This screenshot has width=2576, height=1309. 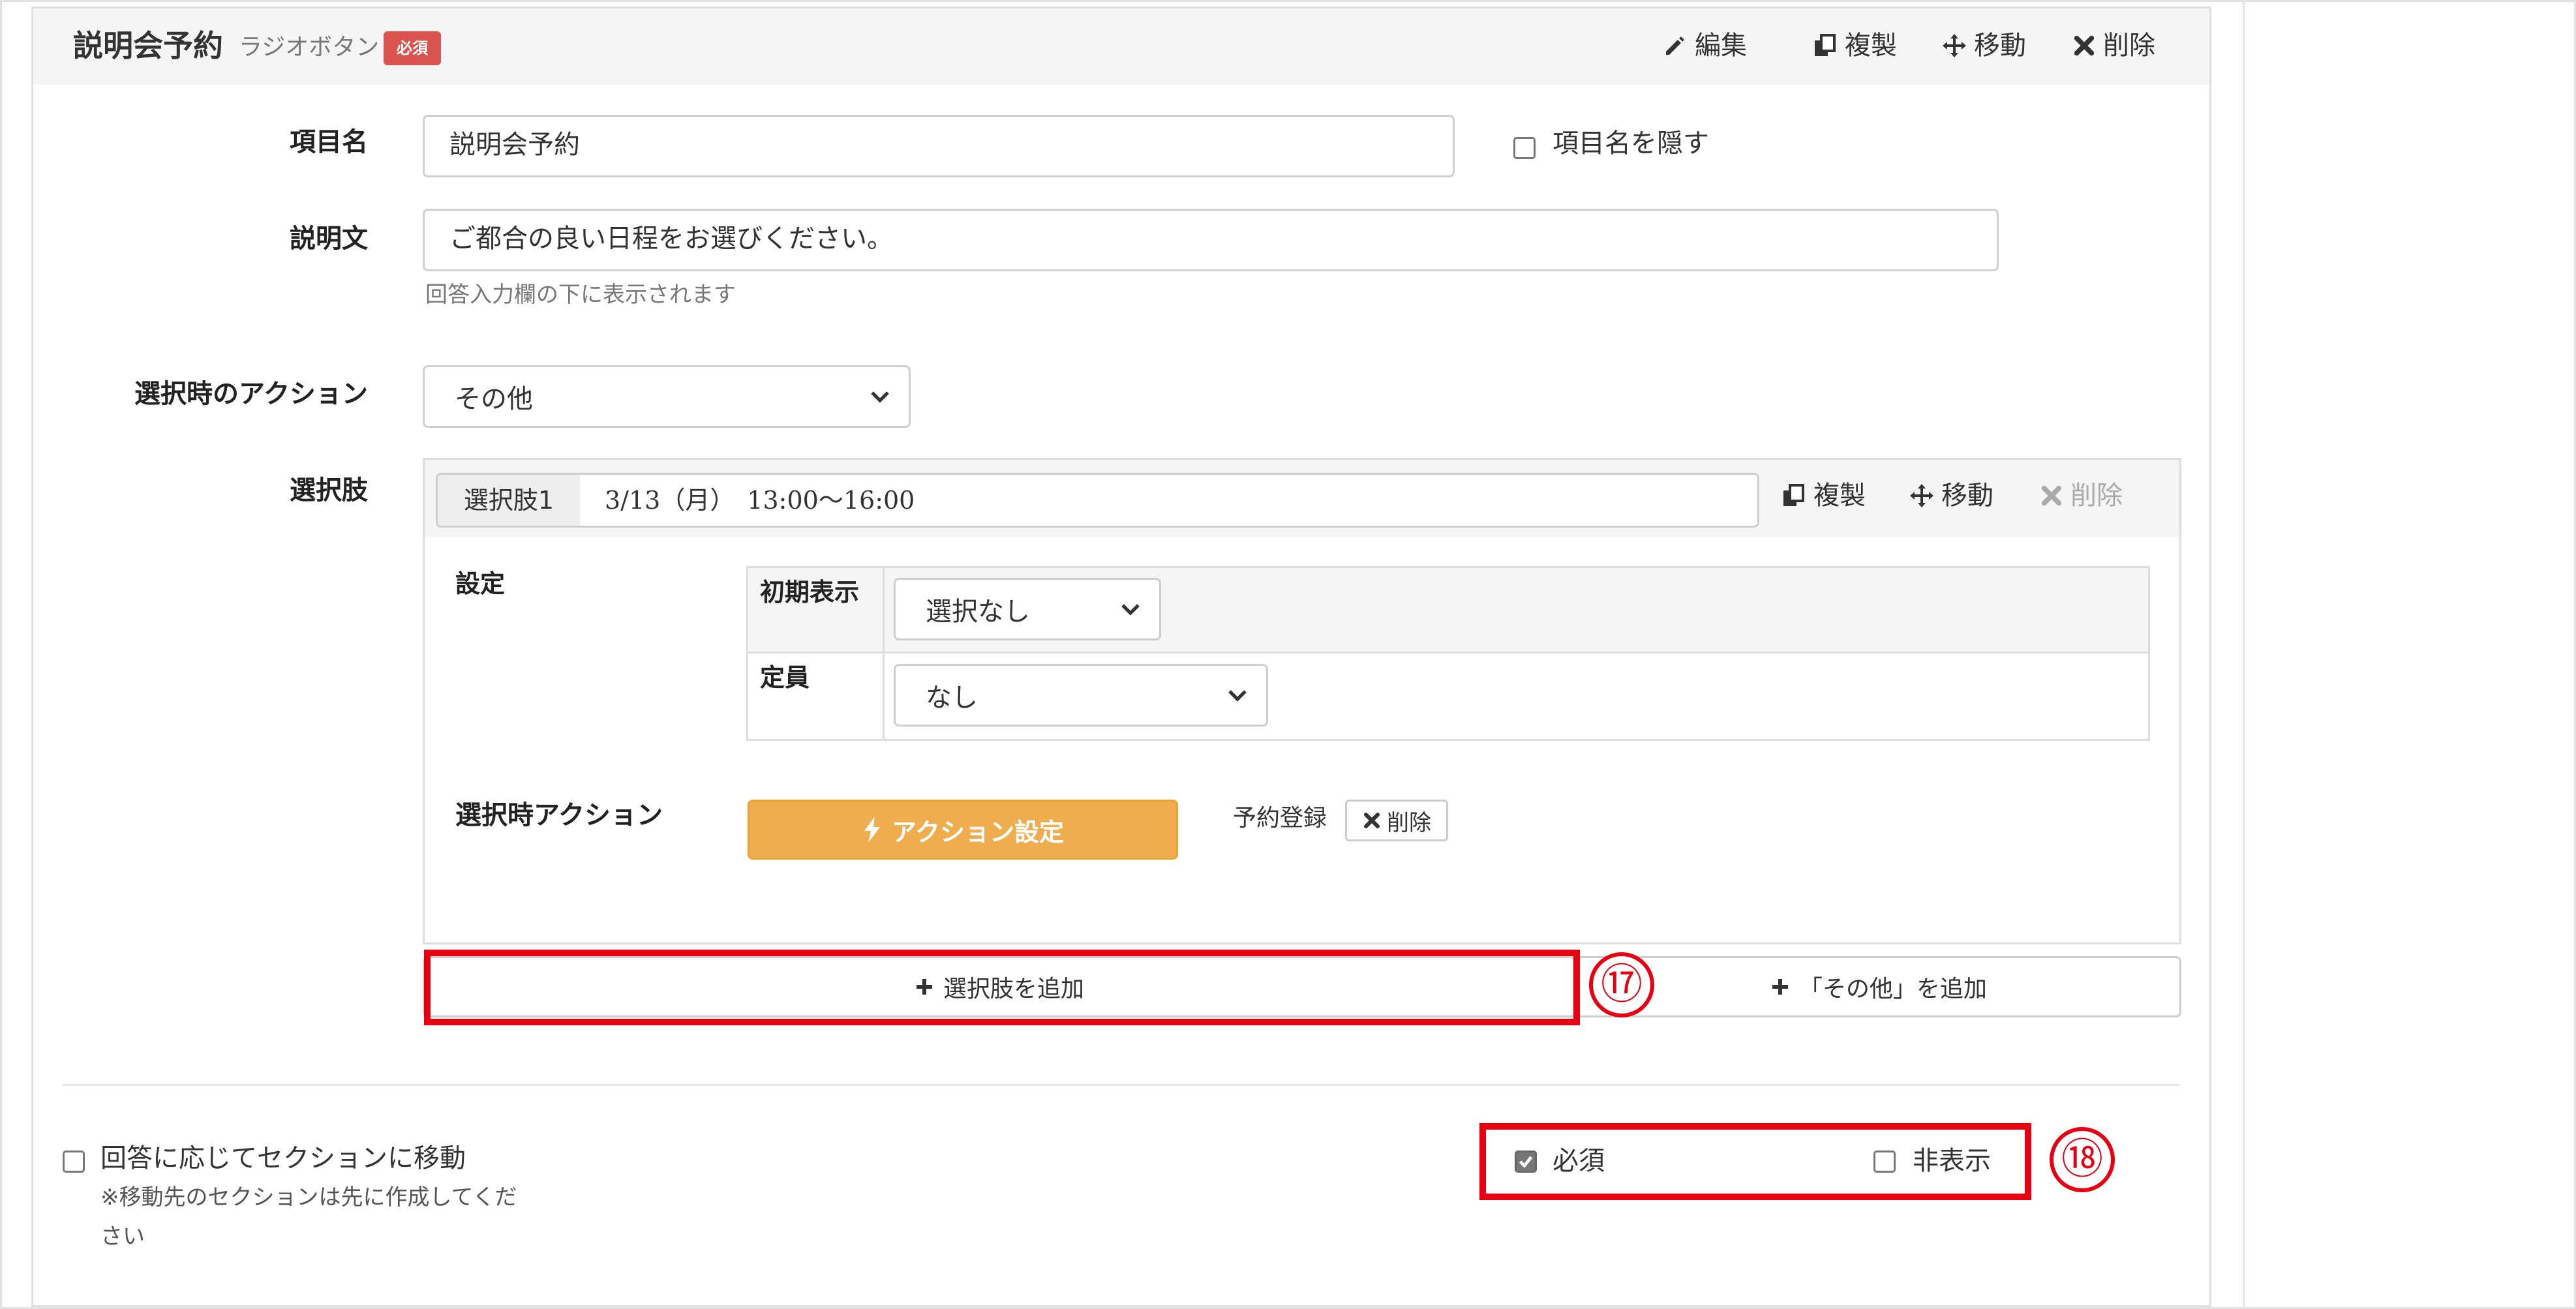 What do you see at coordinates (1892, 989) in the screenshot?
I see `add-other-label: 「その他」を追加` at bounding box center [1892, 989].